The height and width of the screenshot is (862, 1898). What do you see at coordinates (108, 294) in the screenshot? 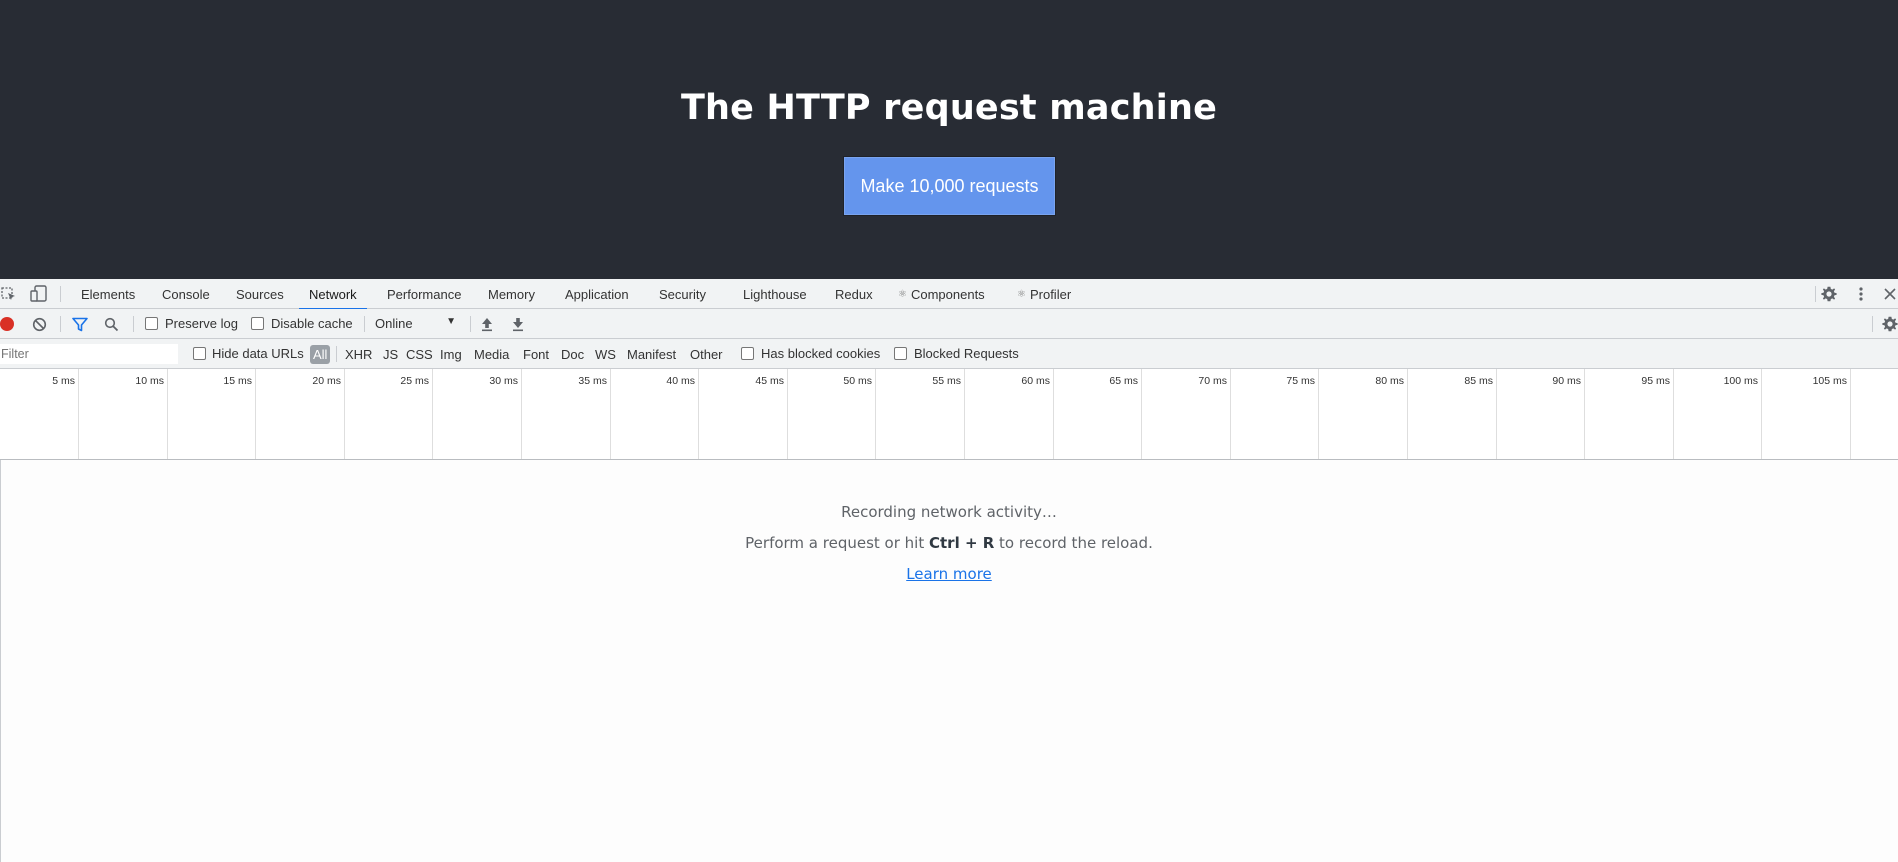
I see `tab-elements: Elements` at bounding box center [108, 294].